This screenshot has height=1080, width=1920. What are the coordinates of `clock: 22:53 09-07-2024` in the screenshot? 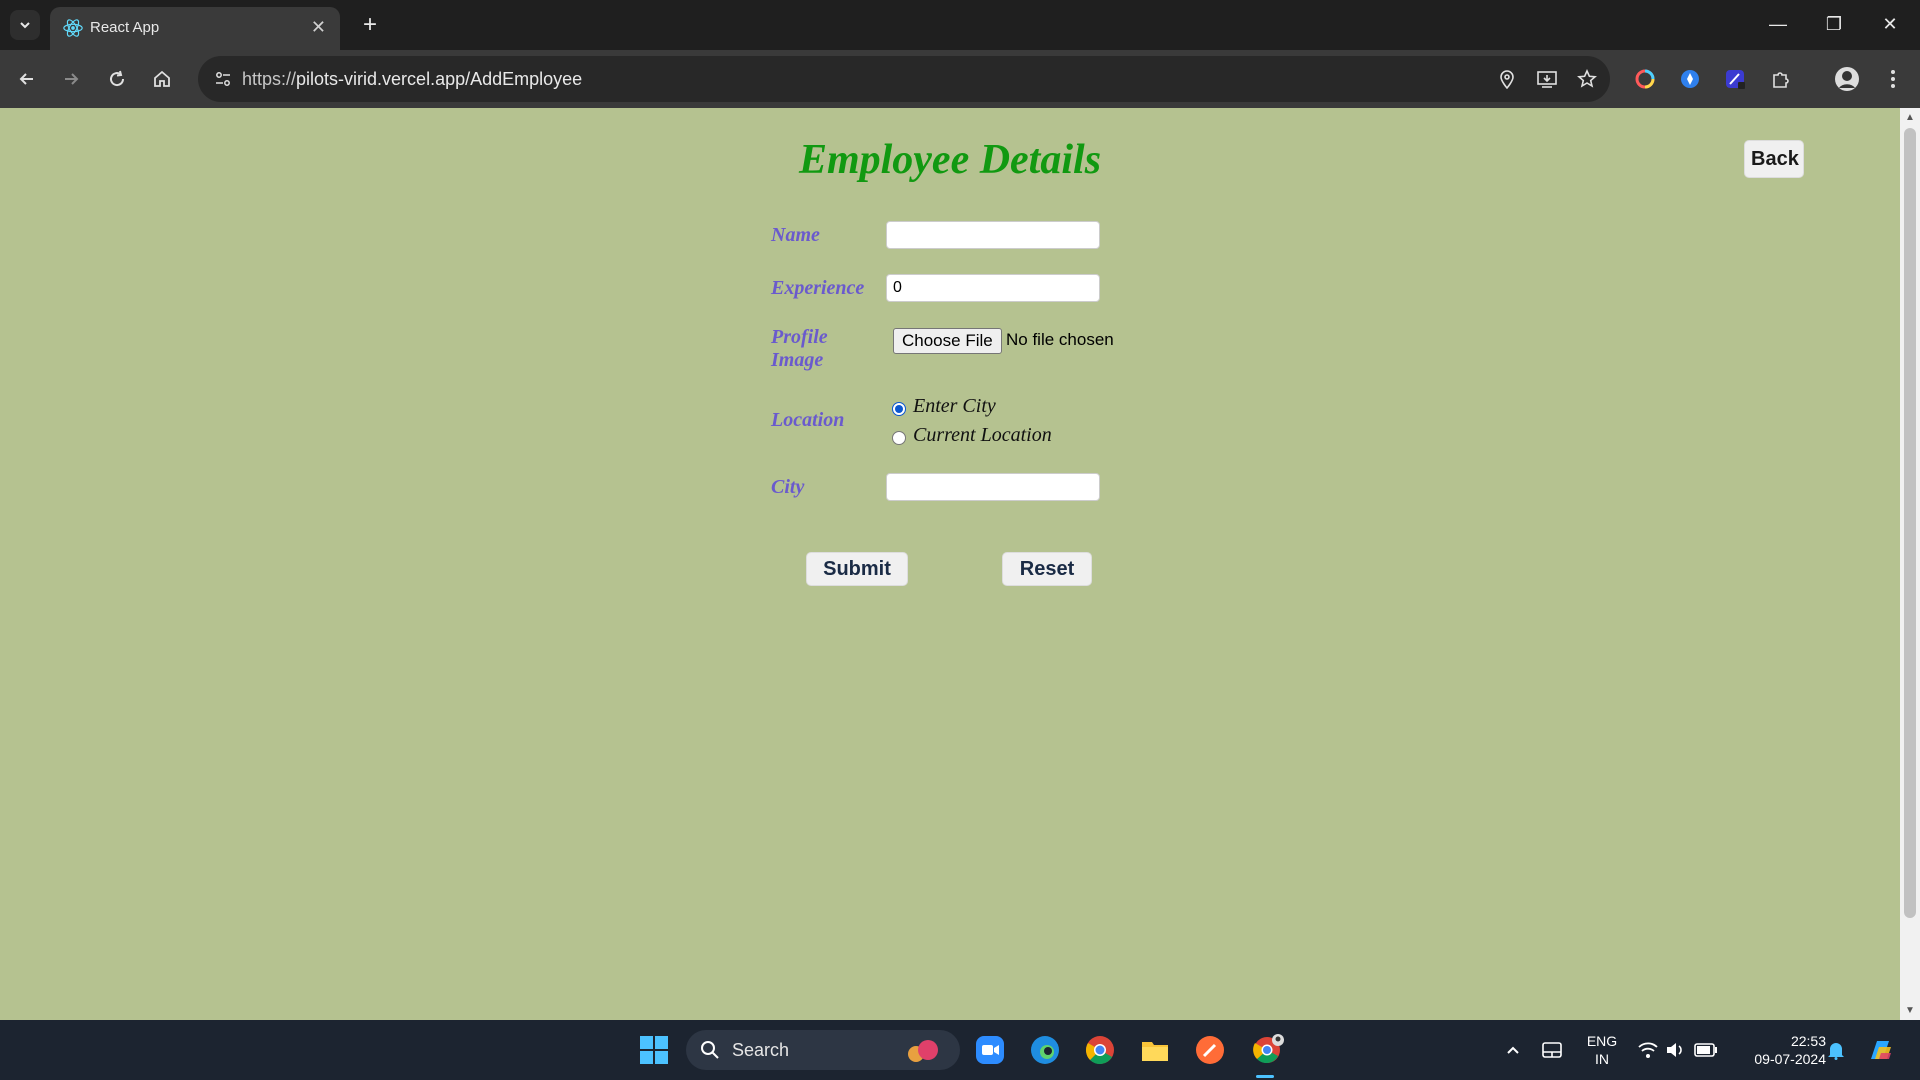 It's located at (1779, 1050).